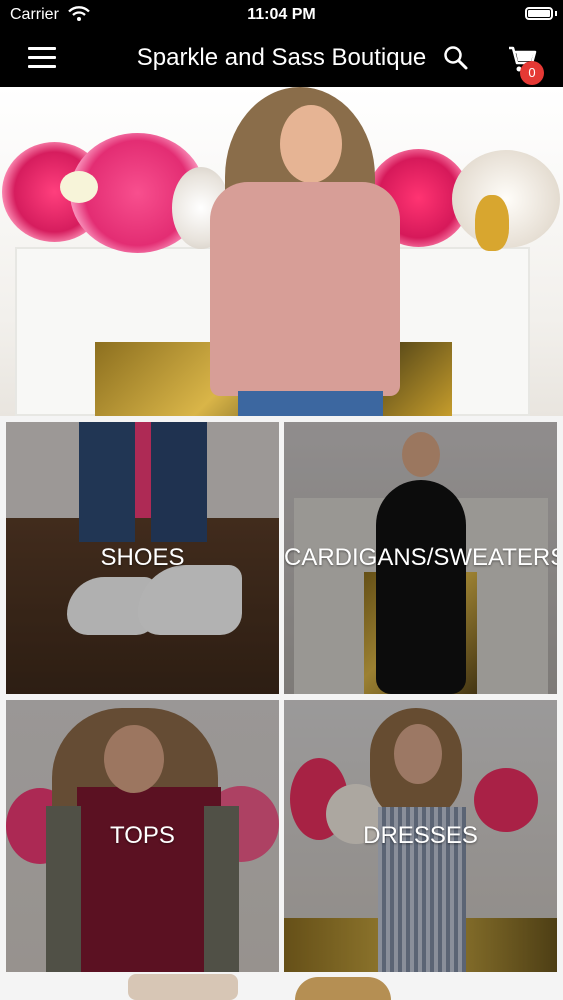 The height and width of the screenshot is (1000, 563). I want to click on category-label: DRESSES, so click(420, 835).